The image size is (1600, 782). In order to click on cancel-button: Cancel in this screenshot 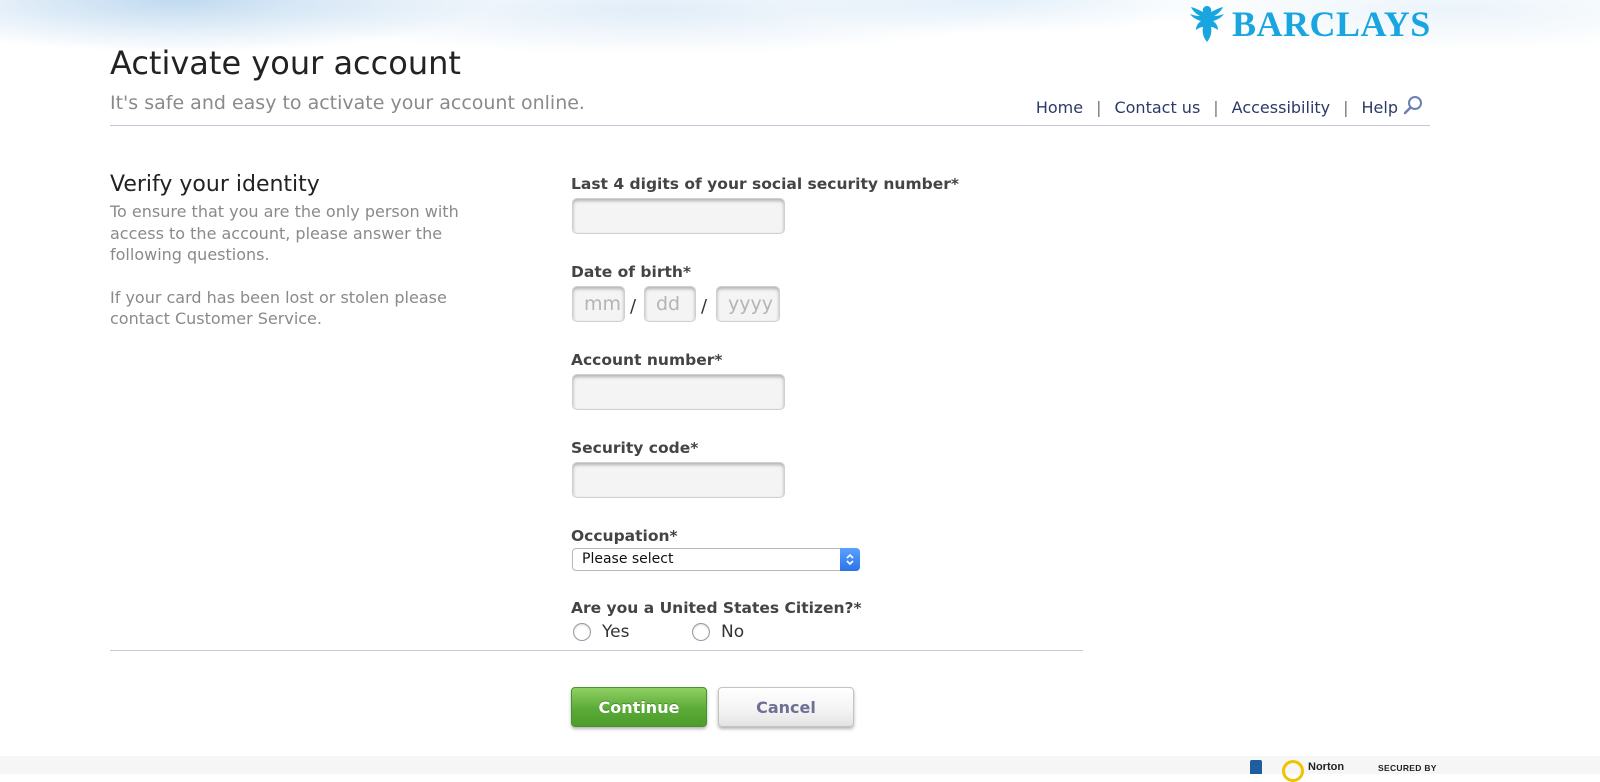, I will do `click(786, 707)`.